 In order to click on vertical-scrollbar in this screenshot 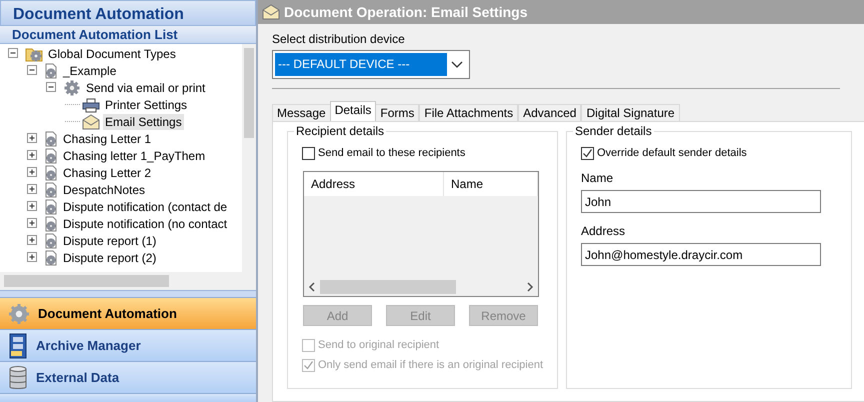, I will do `click(249, 158)`.